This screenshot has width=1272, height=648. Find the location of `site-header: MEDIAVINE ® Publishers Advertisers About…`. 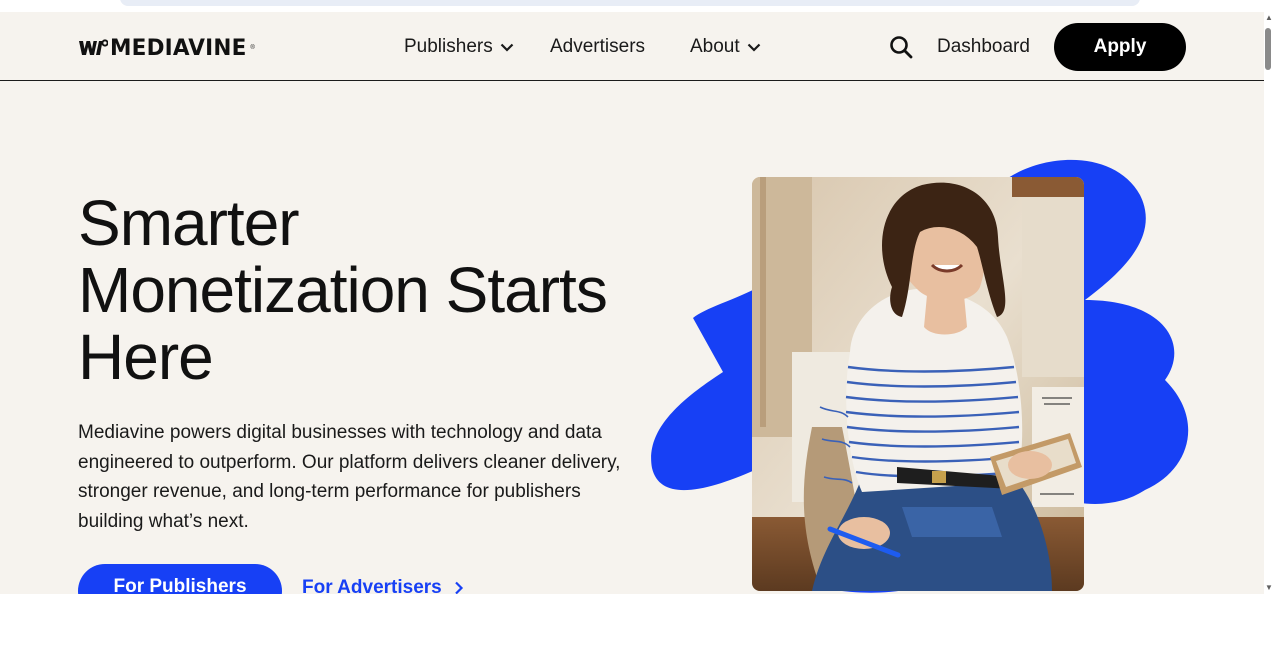

site-header: MEDIAVINE ® Publishers Advertisers About… is located at coordinates (632, 46).